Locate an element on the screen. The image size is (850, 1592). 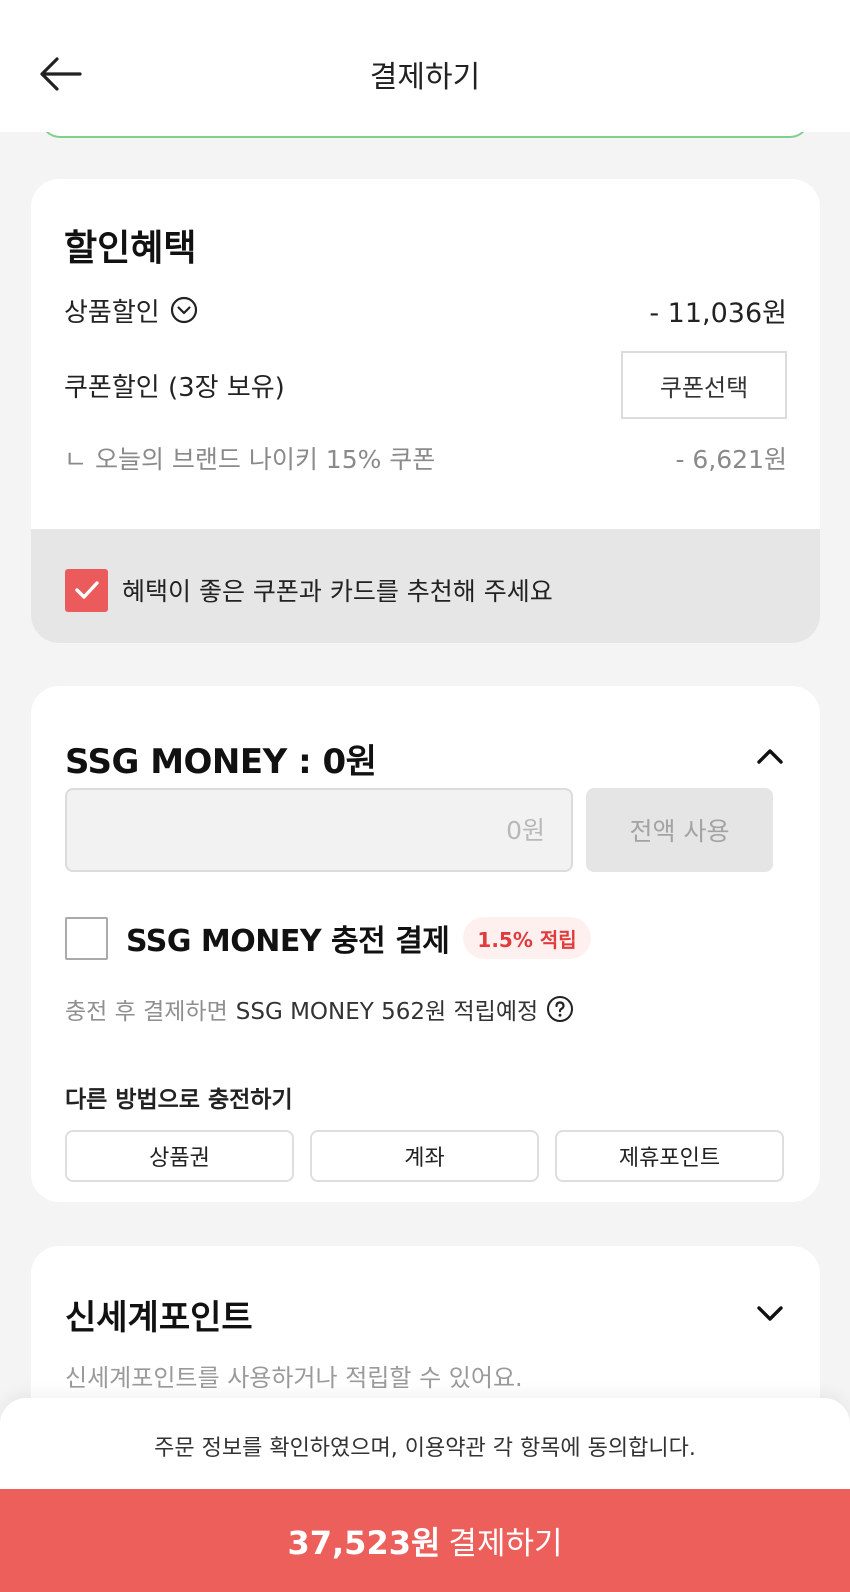
collapse-button is located at coordinates (770, 756).